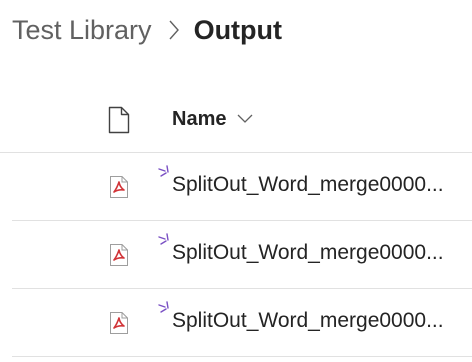 The width and height of the screenshot is (472, 362). What do you see at coordinates (199, 118) in the screenshot?
I see `name-column-label: Name` at bounding box center [199, 118].